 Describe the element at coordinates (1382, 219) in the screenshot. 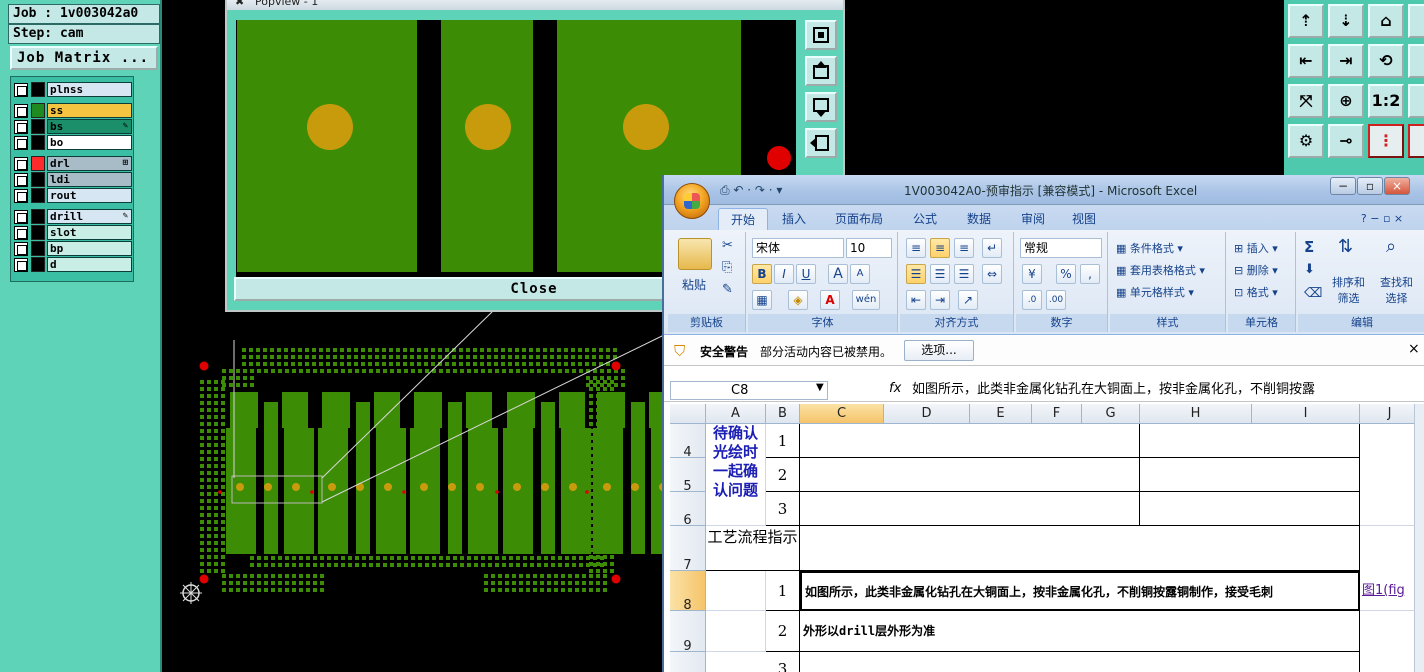

I see `ribbon-help-controls: ? − ▫ ×` at that location.